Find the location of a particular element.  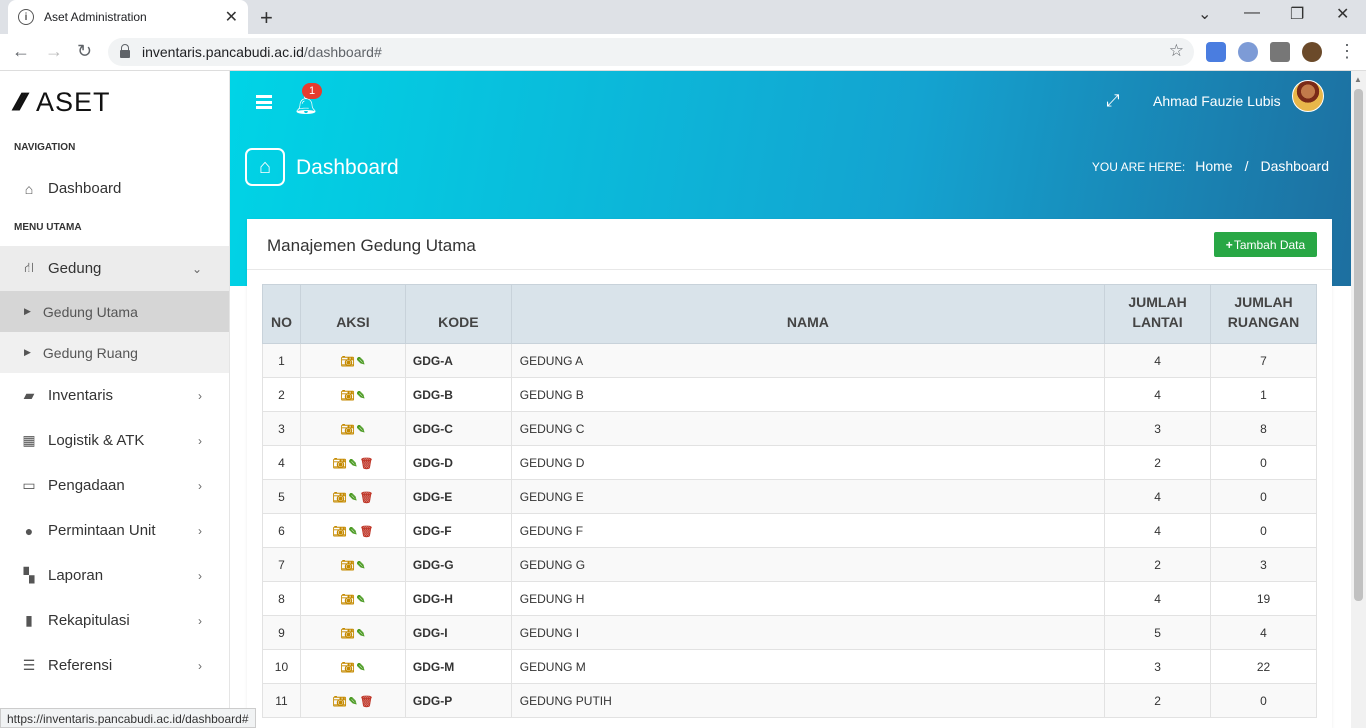

cell-kode: GDG-A is located at coordinates (458, 360).